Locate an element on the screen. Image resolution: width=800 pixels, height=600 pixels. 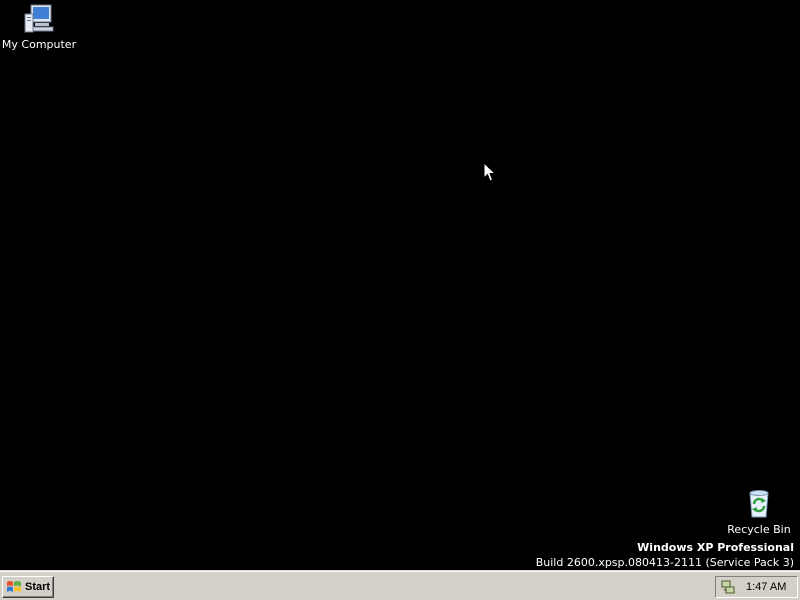
recycle-bin-icon is located at coordinates (759, 504).